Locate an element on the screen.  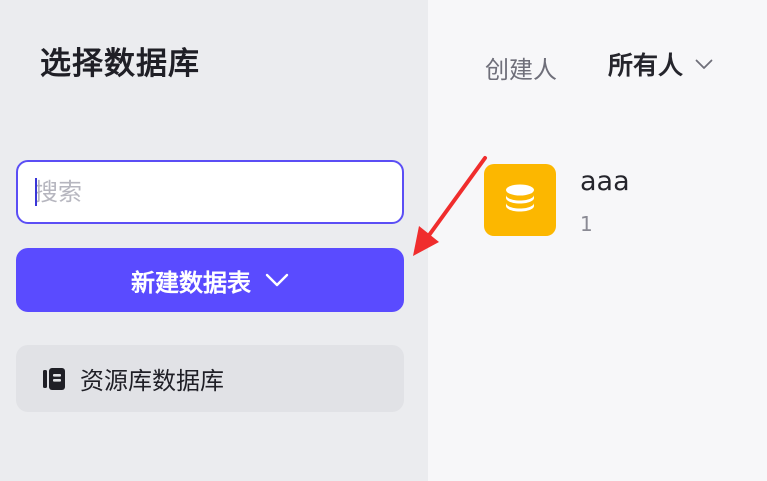
annotation-arrow is located at coordinates (450, 206).